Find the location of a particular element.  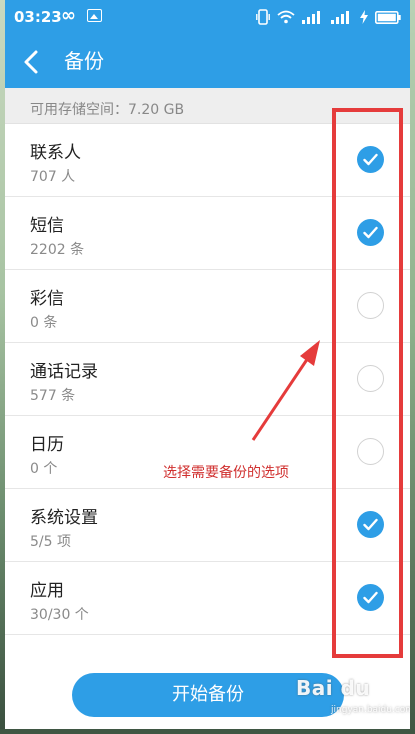

back-arrow-icon is located at coordinates (31, 62).